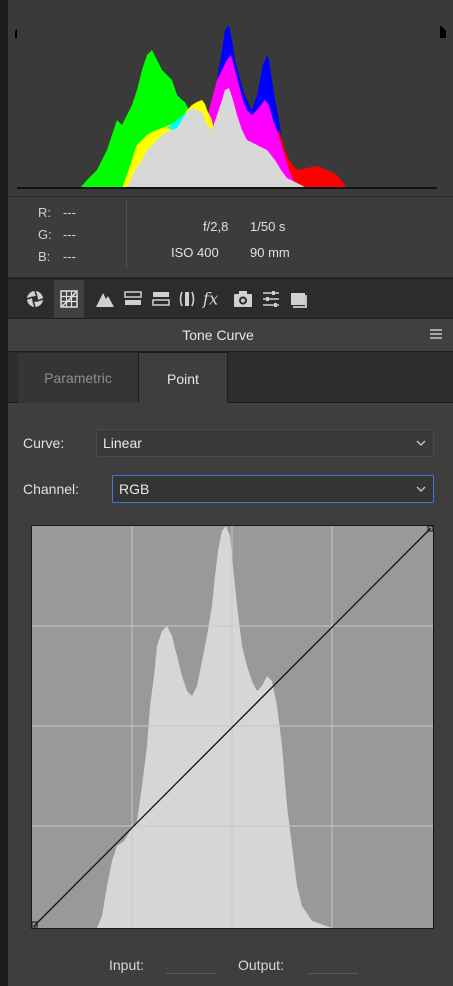 This screenshot has height=986, width=453. I want to click on panel-tab-bar: fx, so click(230, 298).